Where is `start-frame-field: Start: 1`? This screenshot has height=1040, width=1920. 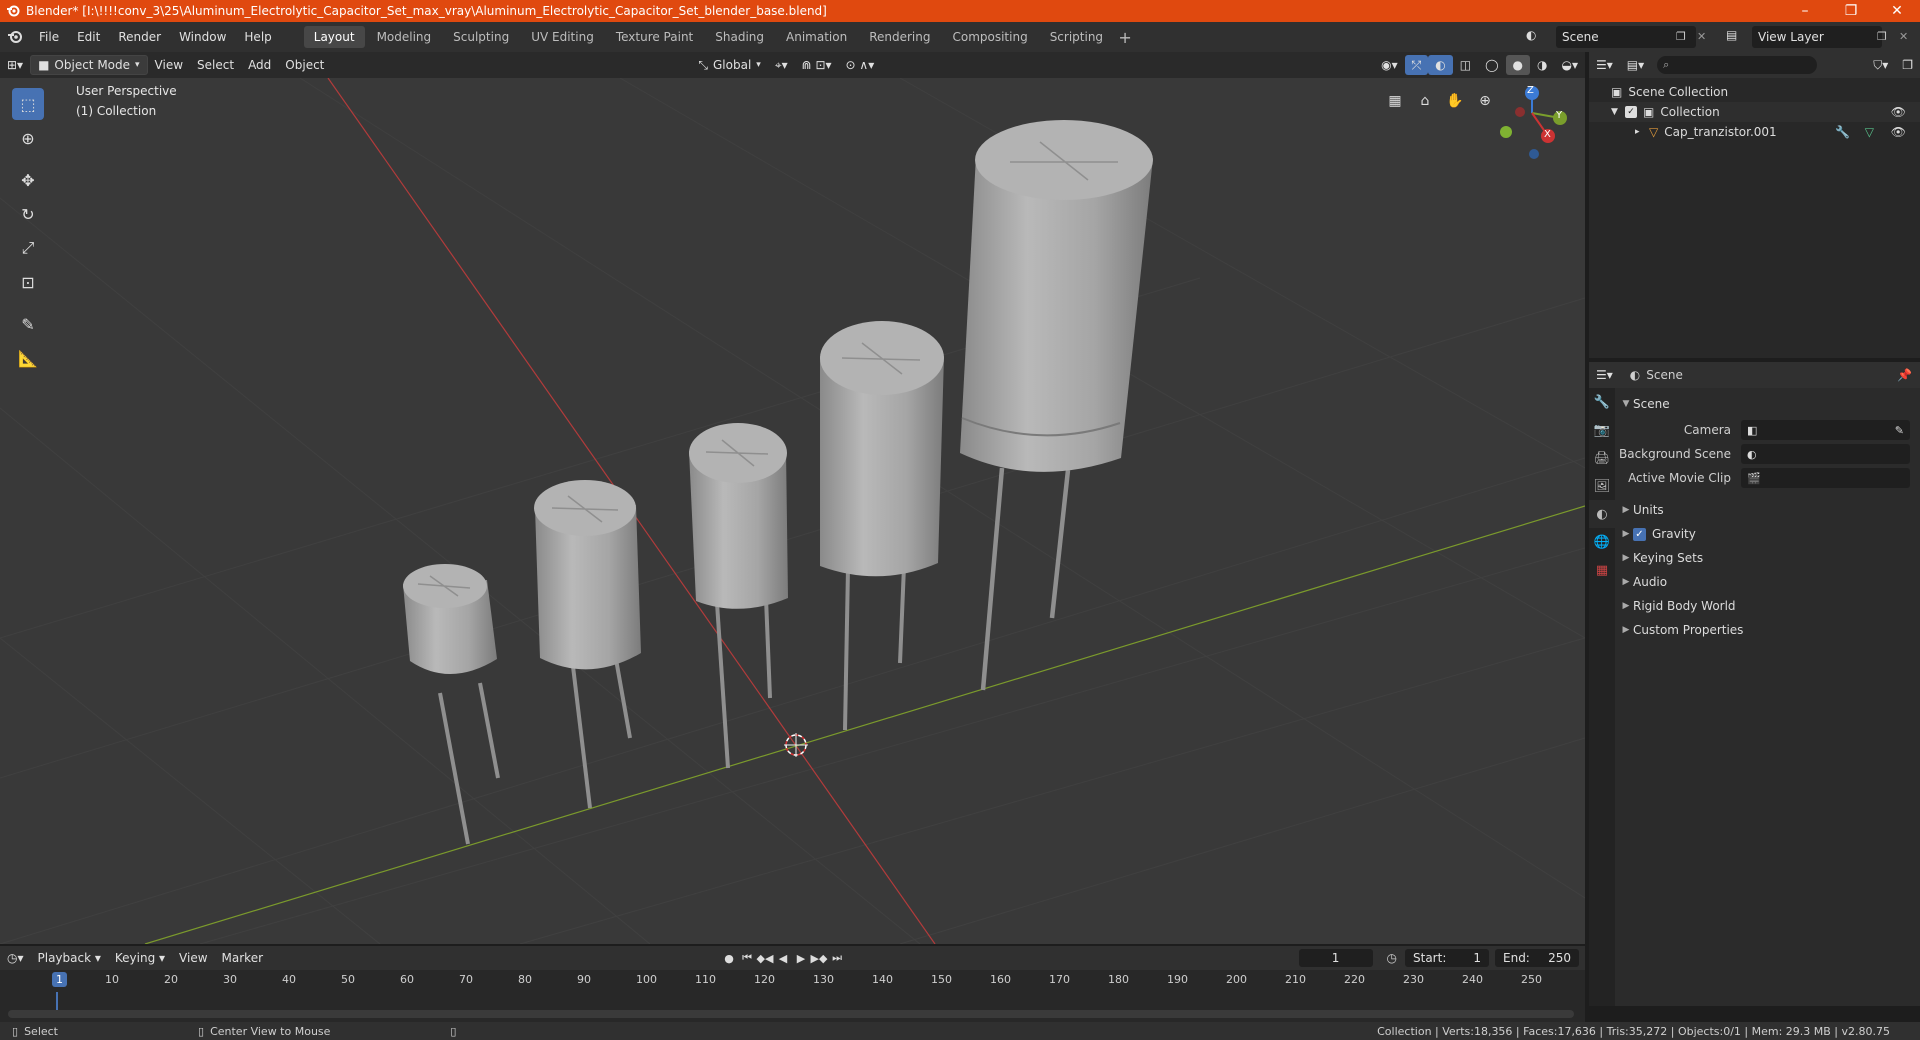 start-frame-field: Start: 1 is located at coordinates (1447, 958).